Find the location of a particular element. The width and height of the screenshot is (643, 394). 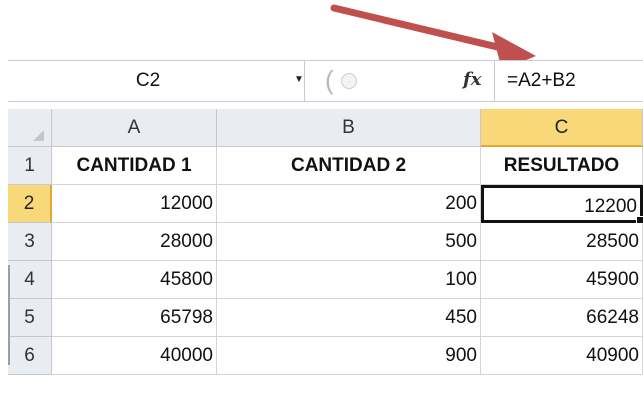

row-header-4: 4 is located at coordinates (30, 280).